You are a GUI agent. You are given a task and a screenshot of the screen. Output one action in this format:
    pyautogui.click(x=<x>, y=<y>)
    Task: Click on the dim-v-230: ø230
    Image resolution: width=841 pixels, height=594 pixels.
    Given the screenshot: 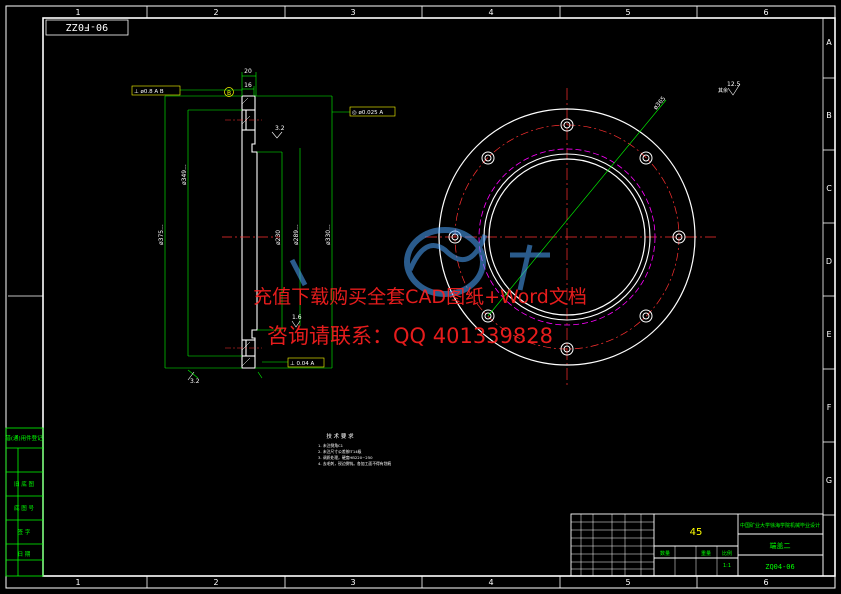 What is the action you would take?
    pyautogui.click(x=278, y=237)
    